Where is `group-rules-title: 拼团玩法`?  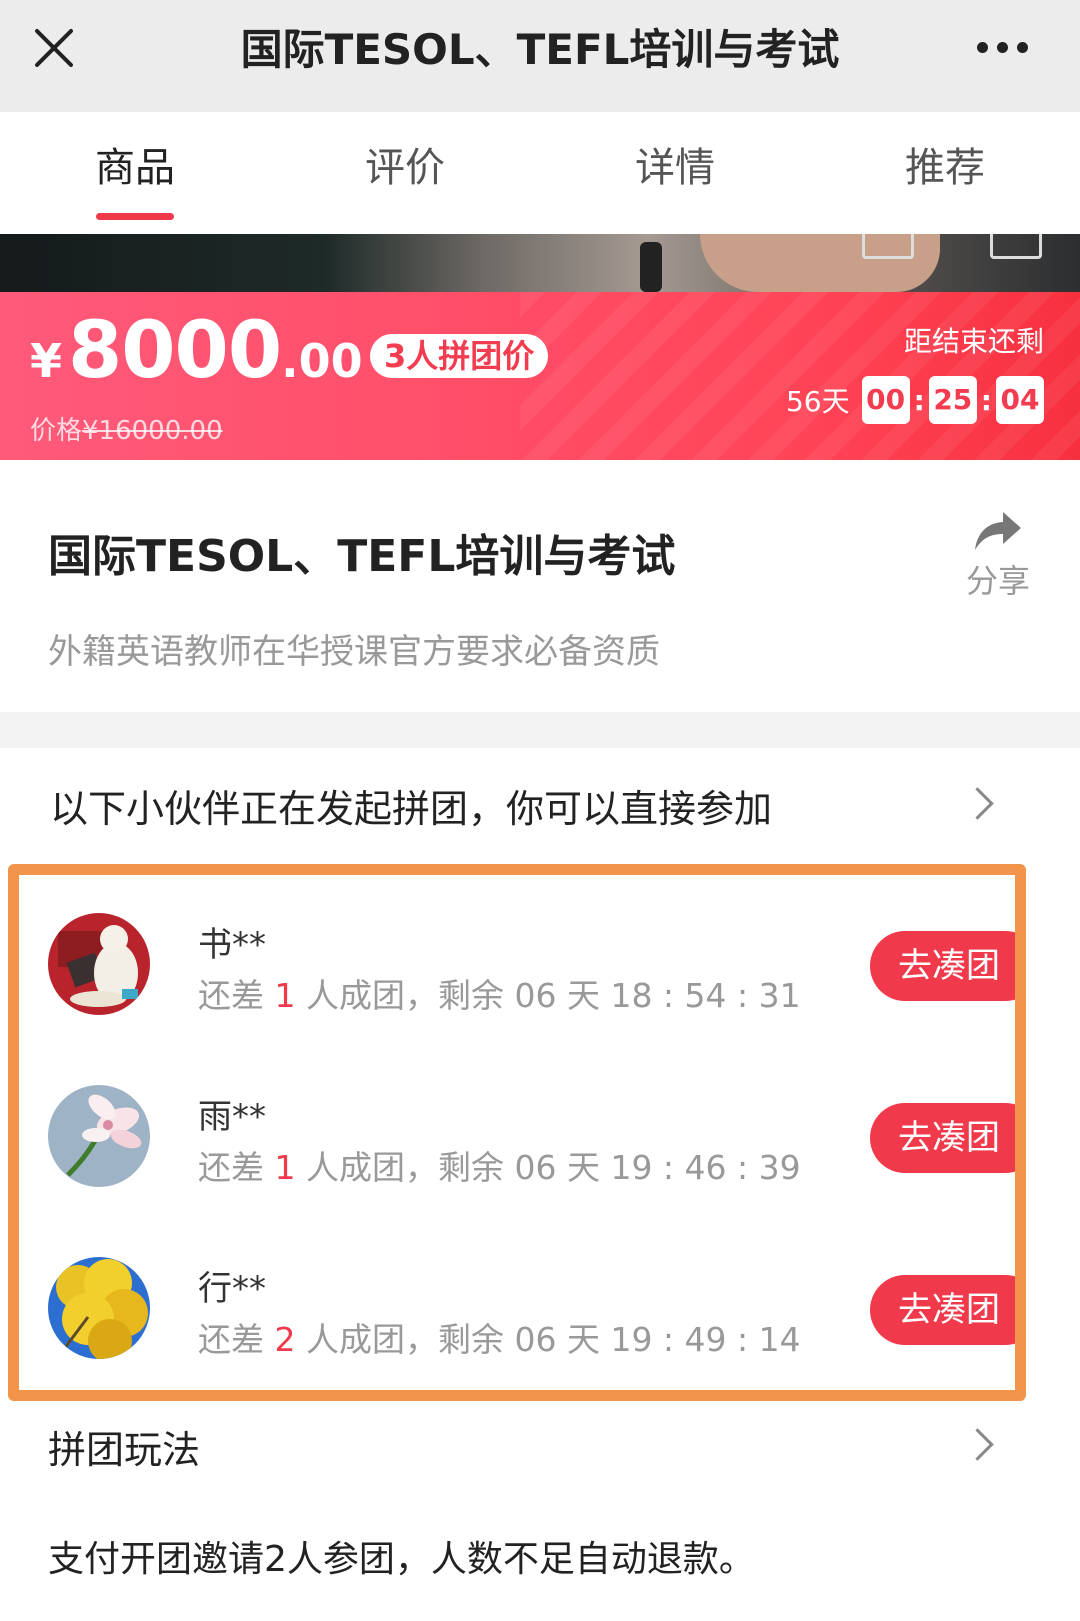
group-rules-title: 拼团玩法 is located at coordinates (124, 1450).